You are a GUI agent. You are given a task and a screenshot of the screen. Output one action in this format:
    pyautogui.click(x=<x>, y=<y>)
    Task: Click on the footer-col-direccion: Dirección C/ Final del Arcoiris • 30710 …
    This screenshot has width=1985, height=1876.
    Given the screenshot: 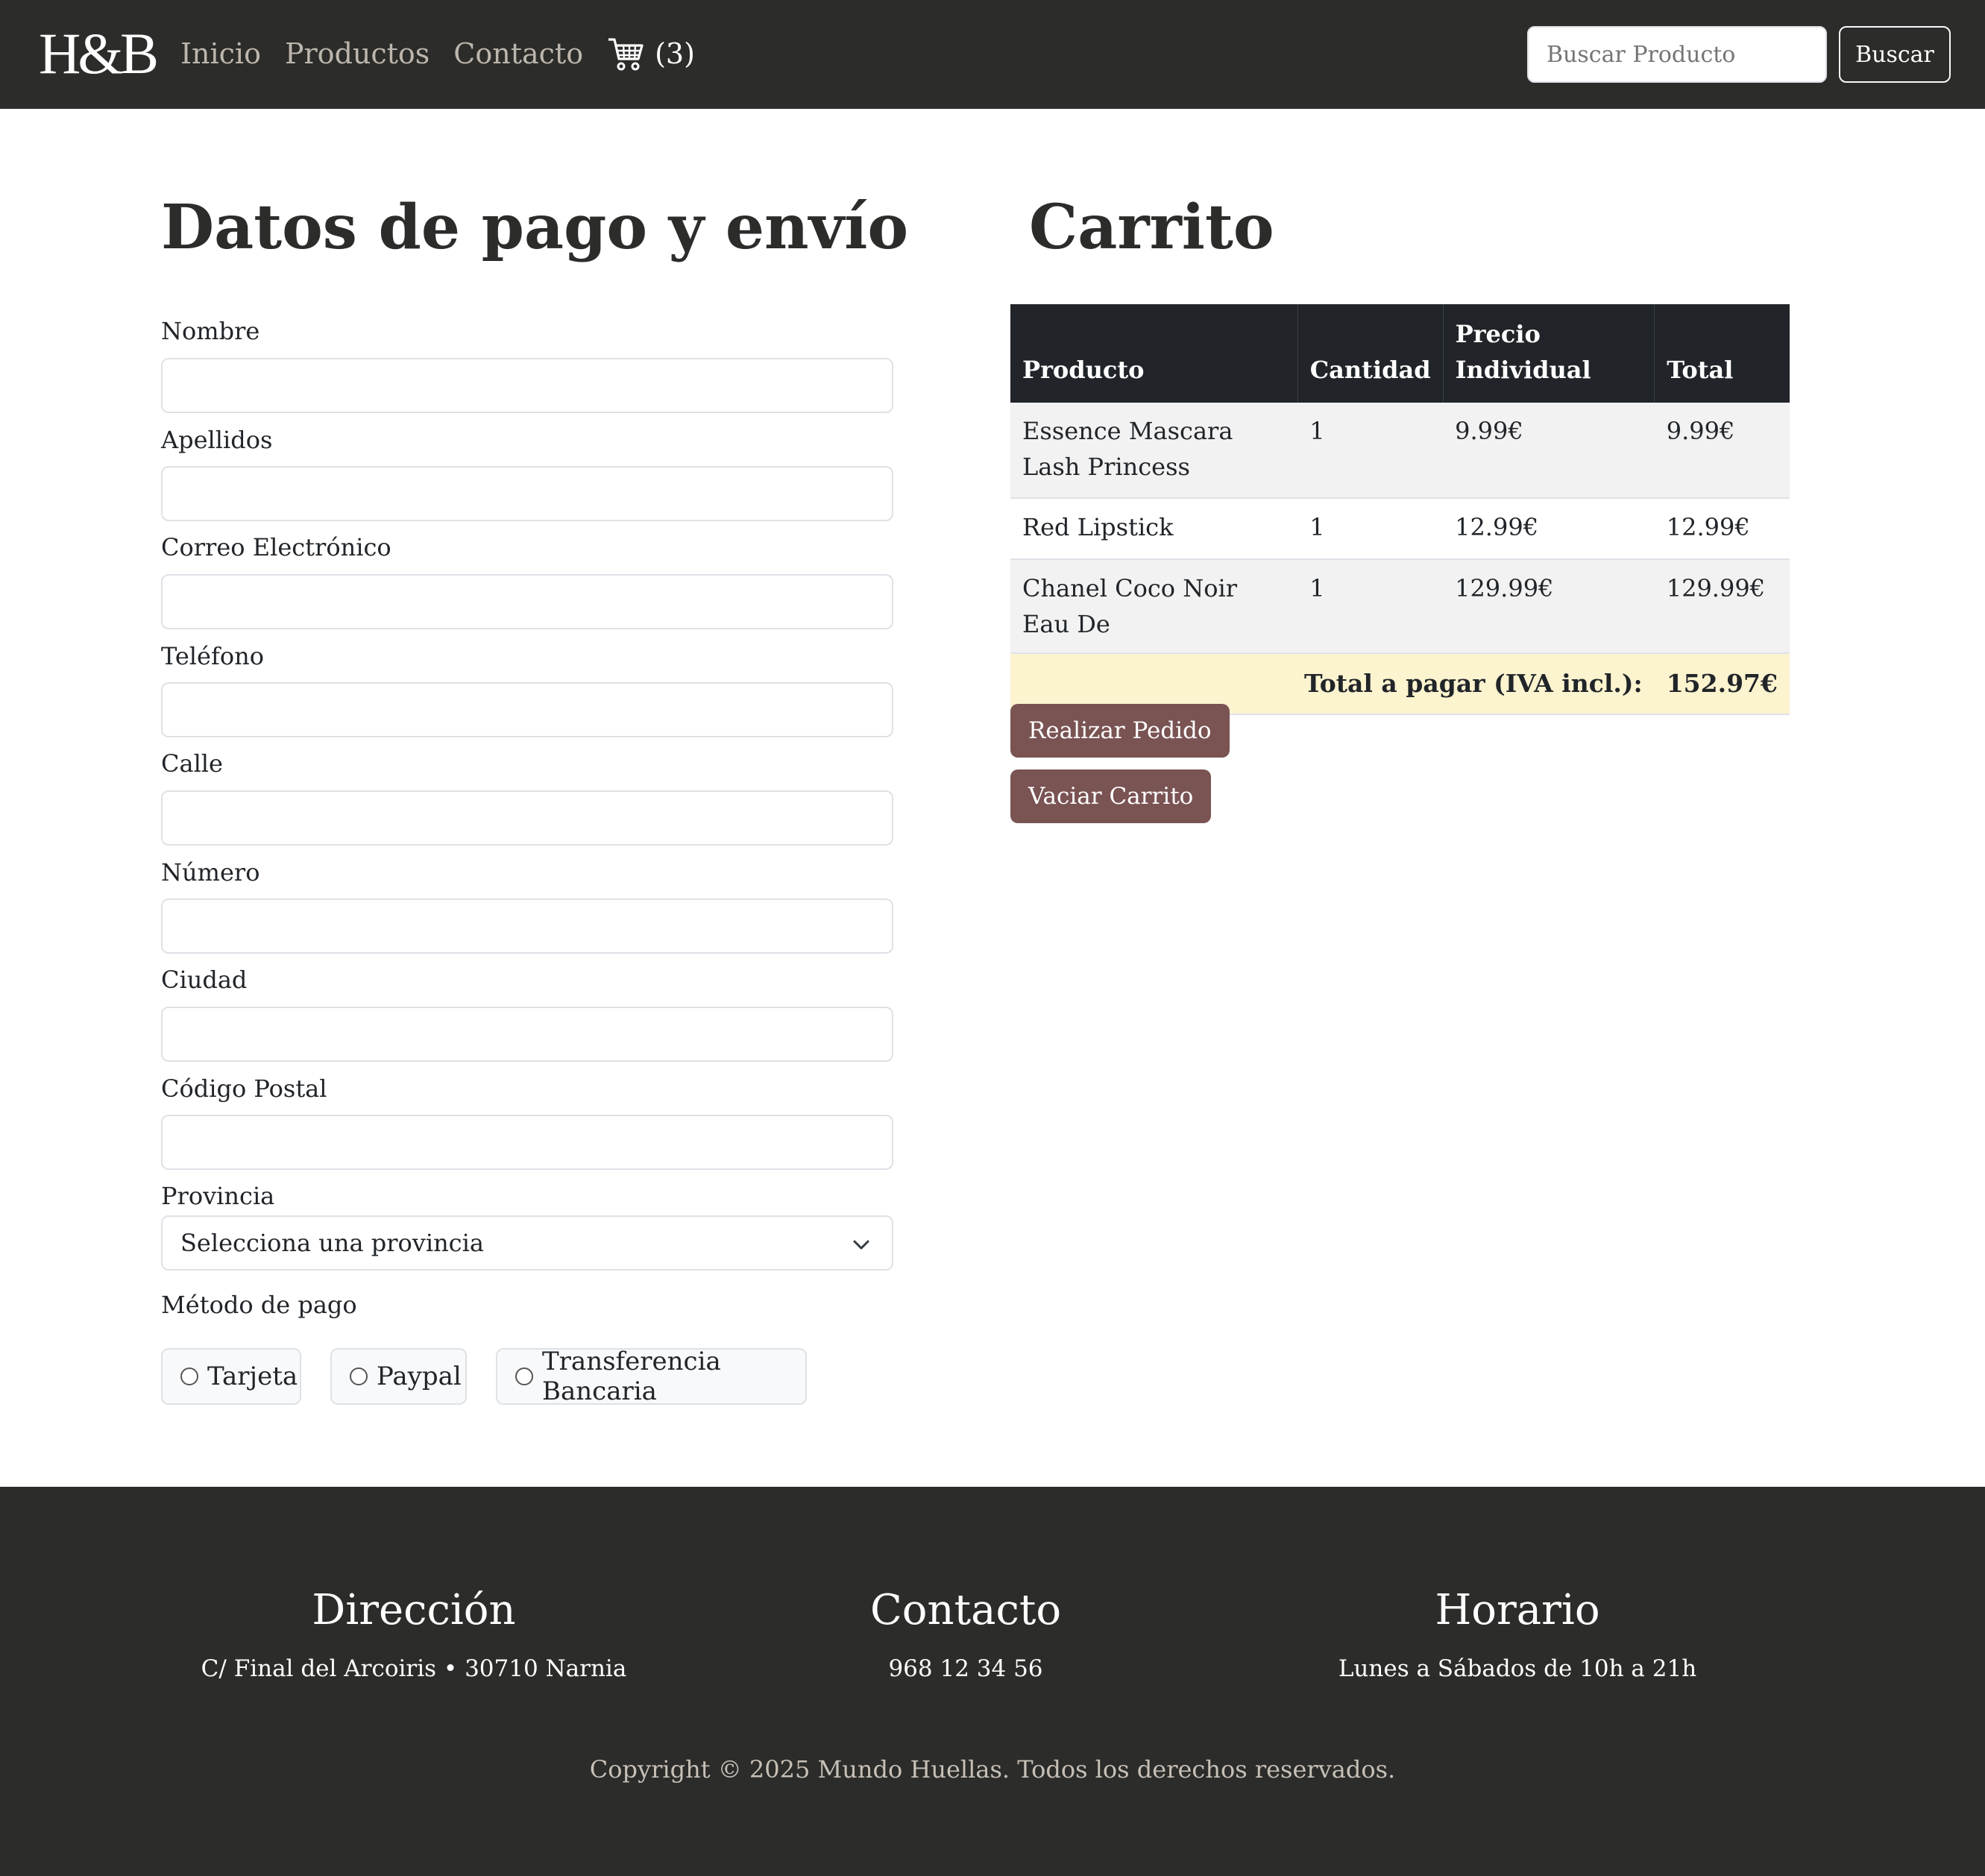 What is the action you would take?
    pyautogui.click(x=414, y=1633)
    